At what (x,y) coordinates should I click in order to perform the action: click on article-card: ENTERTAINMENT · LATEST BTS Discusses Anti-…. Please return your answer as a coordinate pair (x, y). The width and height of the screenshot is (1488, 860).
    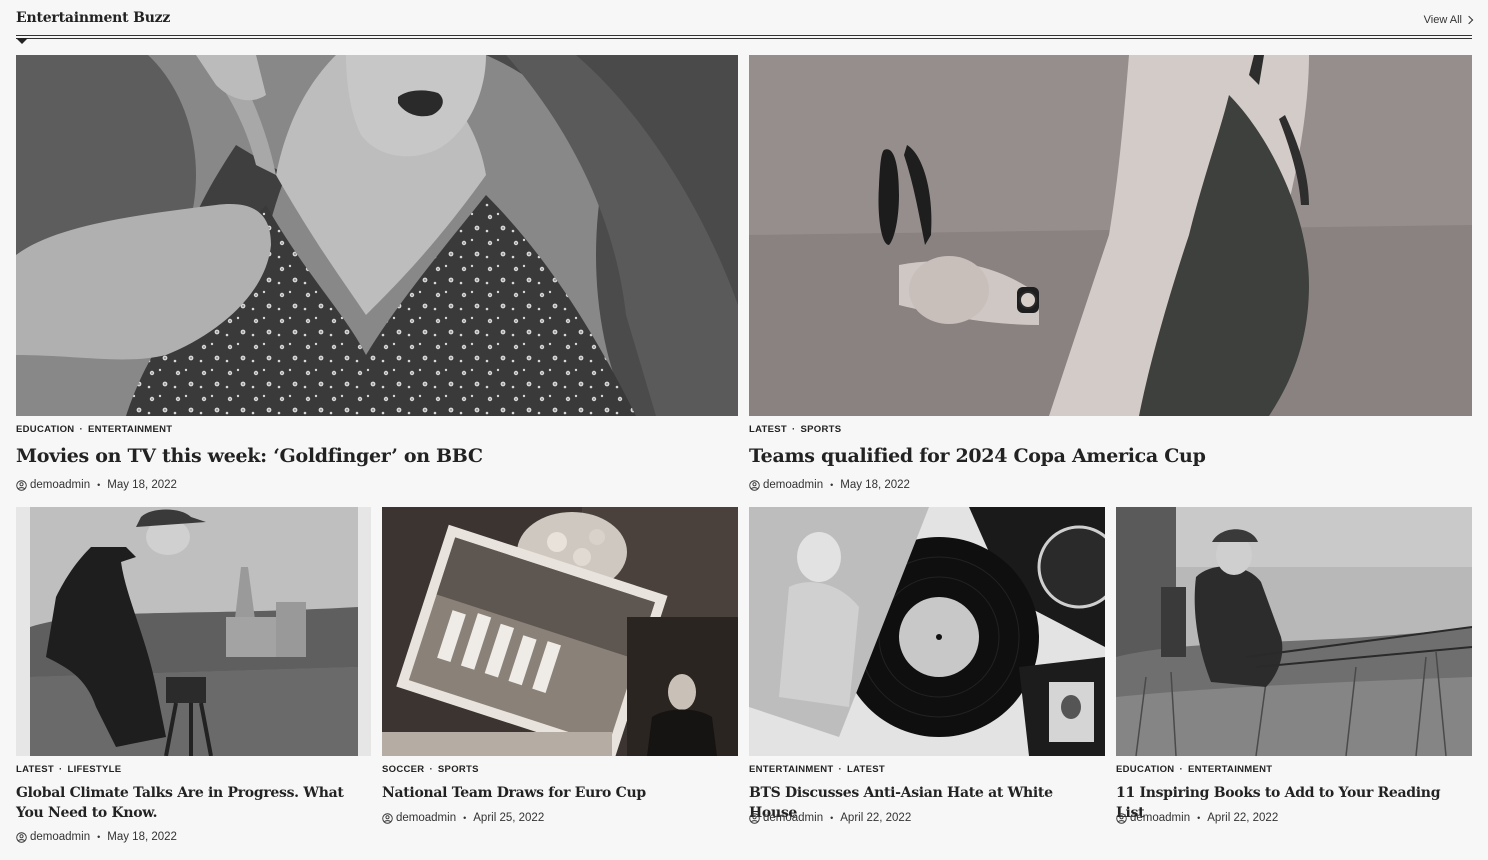
    Looking at the image, I should click on (927, 672).